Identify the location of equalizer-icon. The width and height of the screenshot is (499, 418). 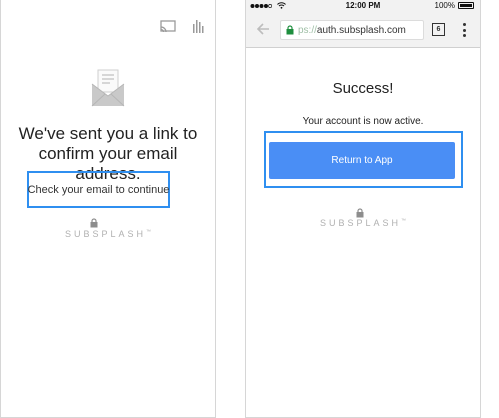
(198, 26).